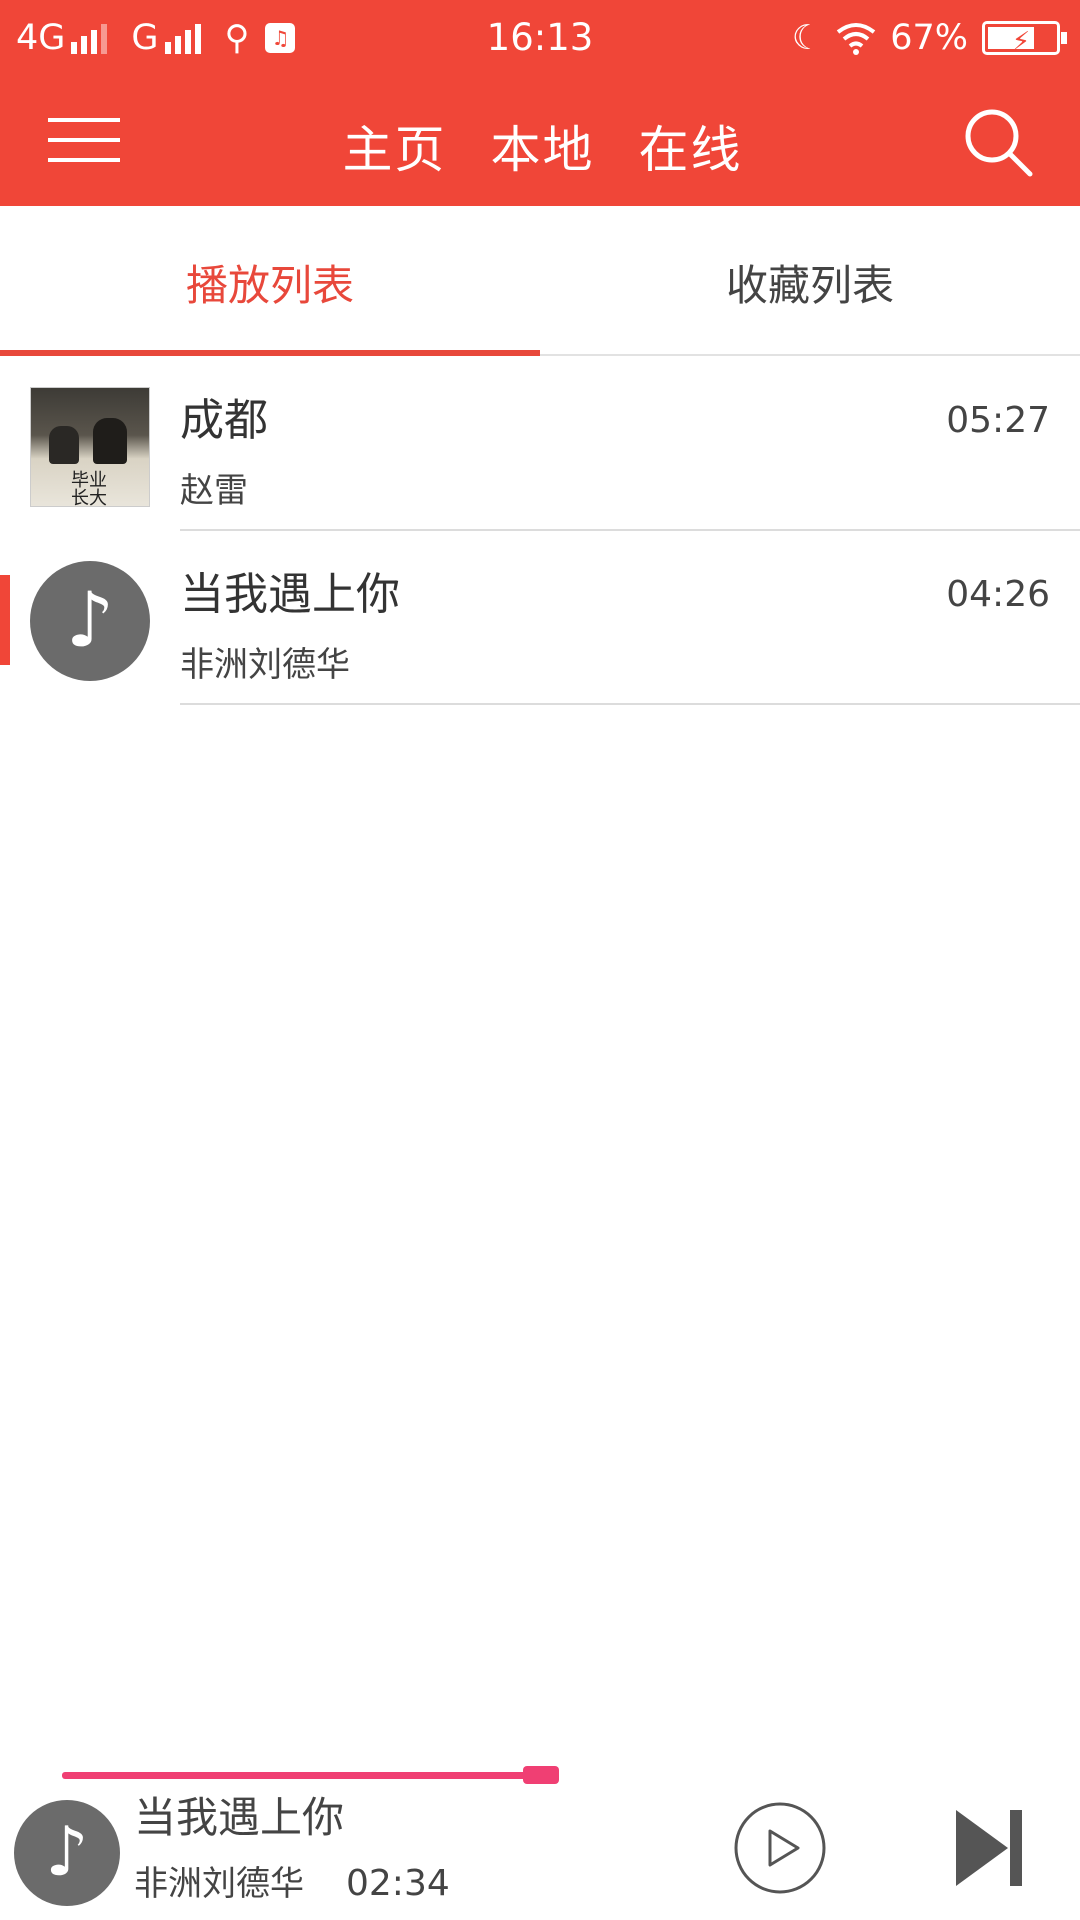 Image resolution: width=1080 pixels, height=1920 pixels. Describe the element at coordinates (780, 1848) in the screenshot. I see `play-button` at that location.